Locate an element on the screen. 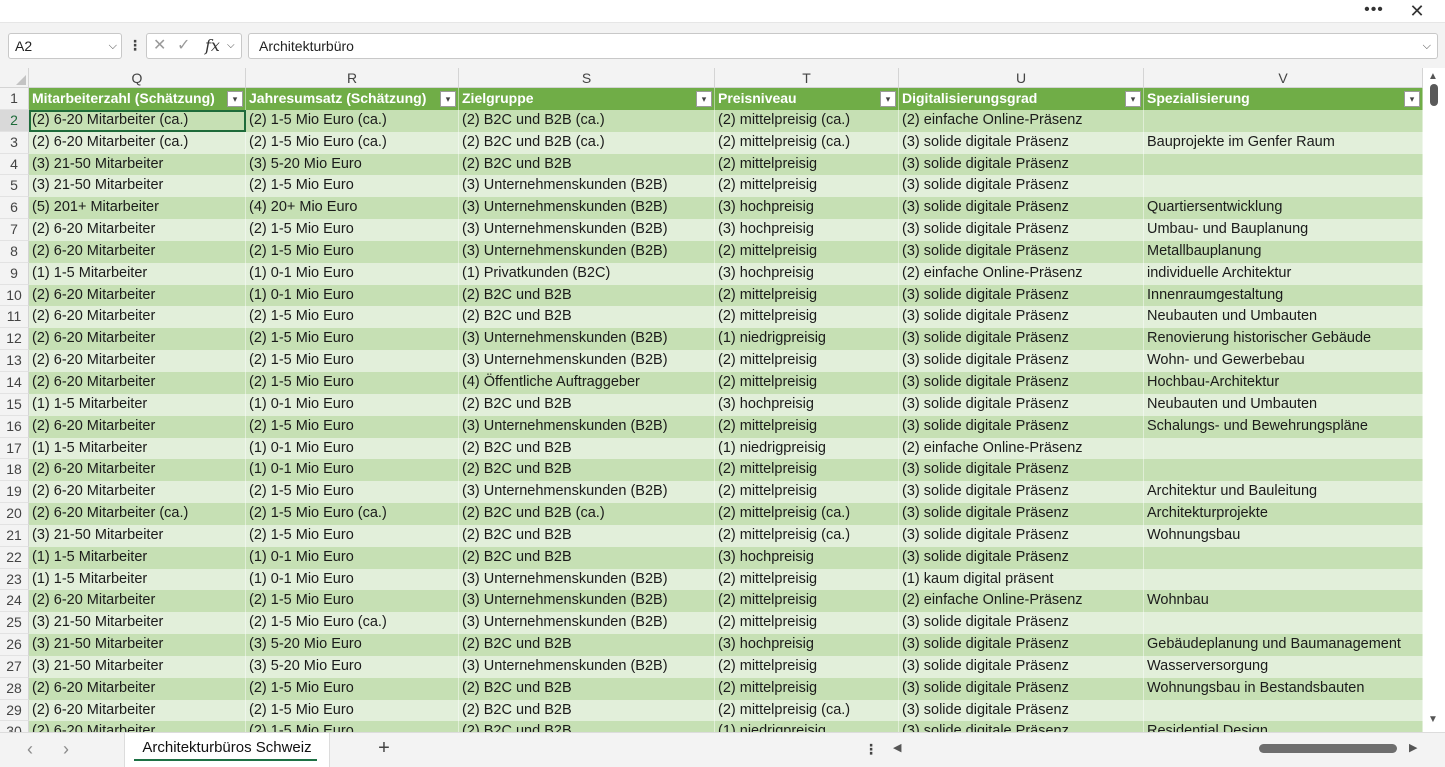  table-cell: (2) mittelpreisig (ca.) is located at coordinates (807, 142).